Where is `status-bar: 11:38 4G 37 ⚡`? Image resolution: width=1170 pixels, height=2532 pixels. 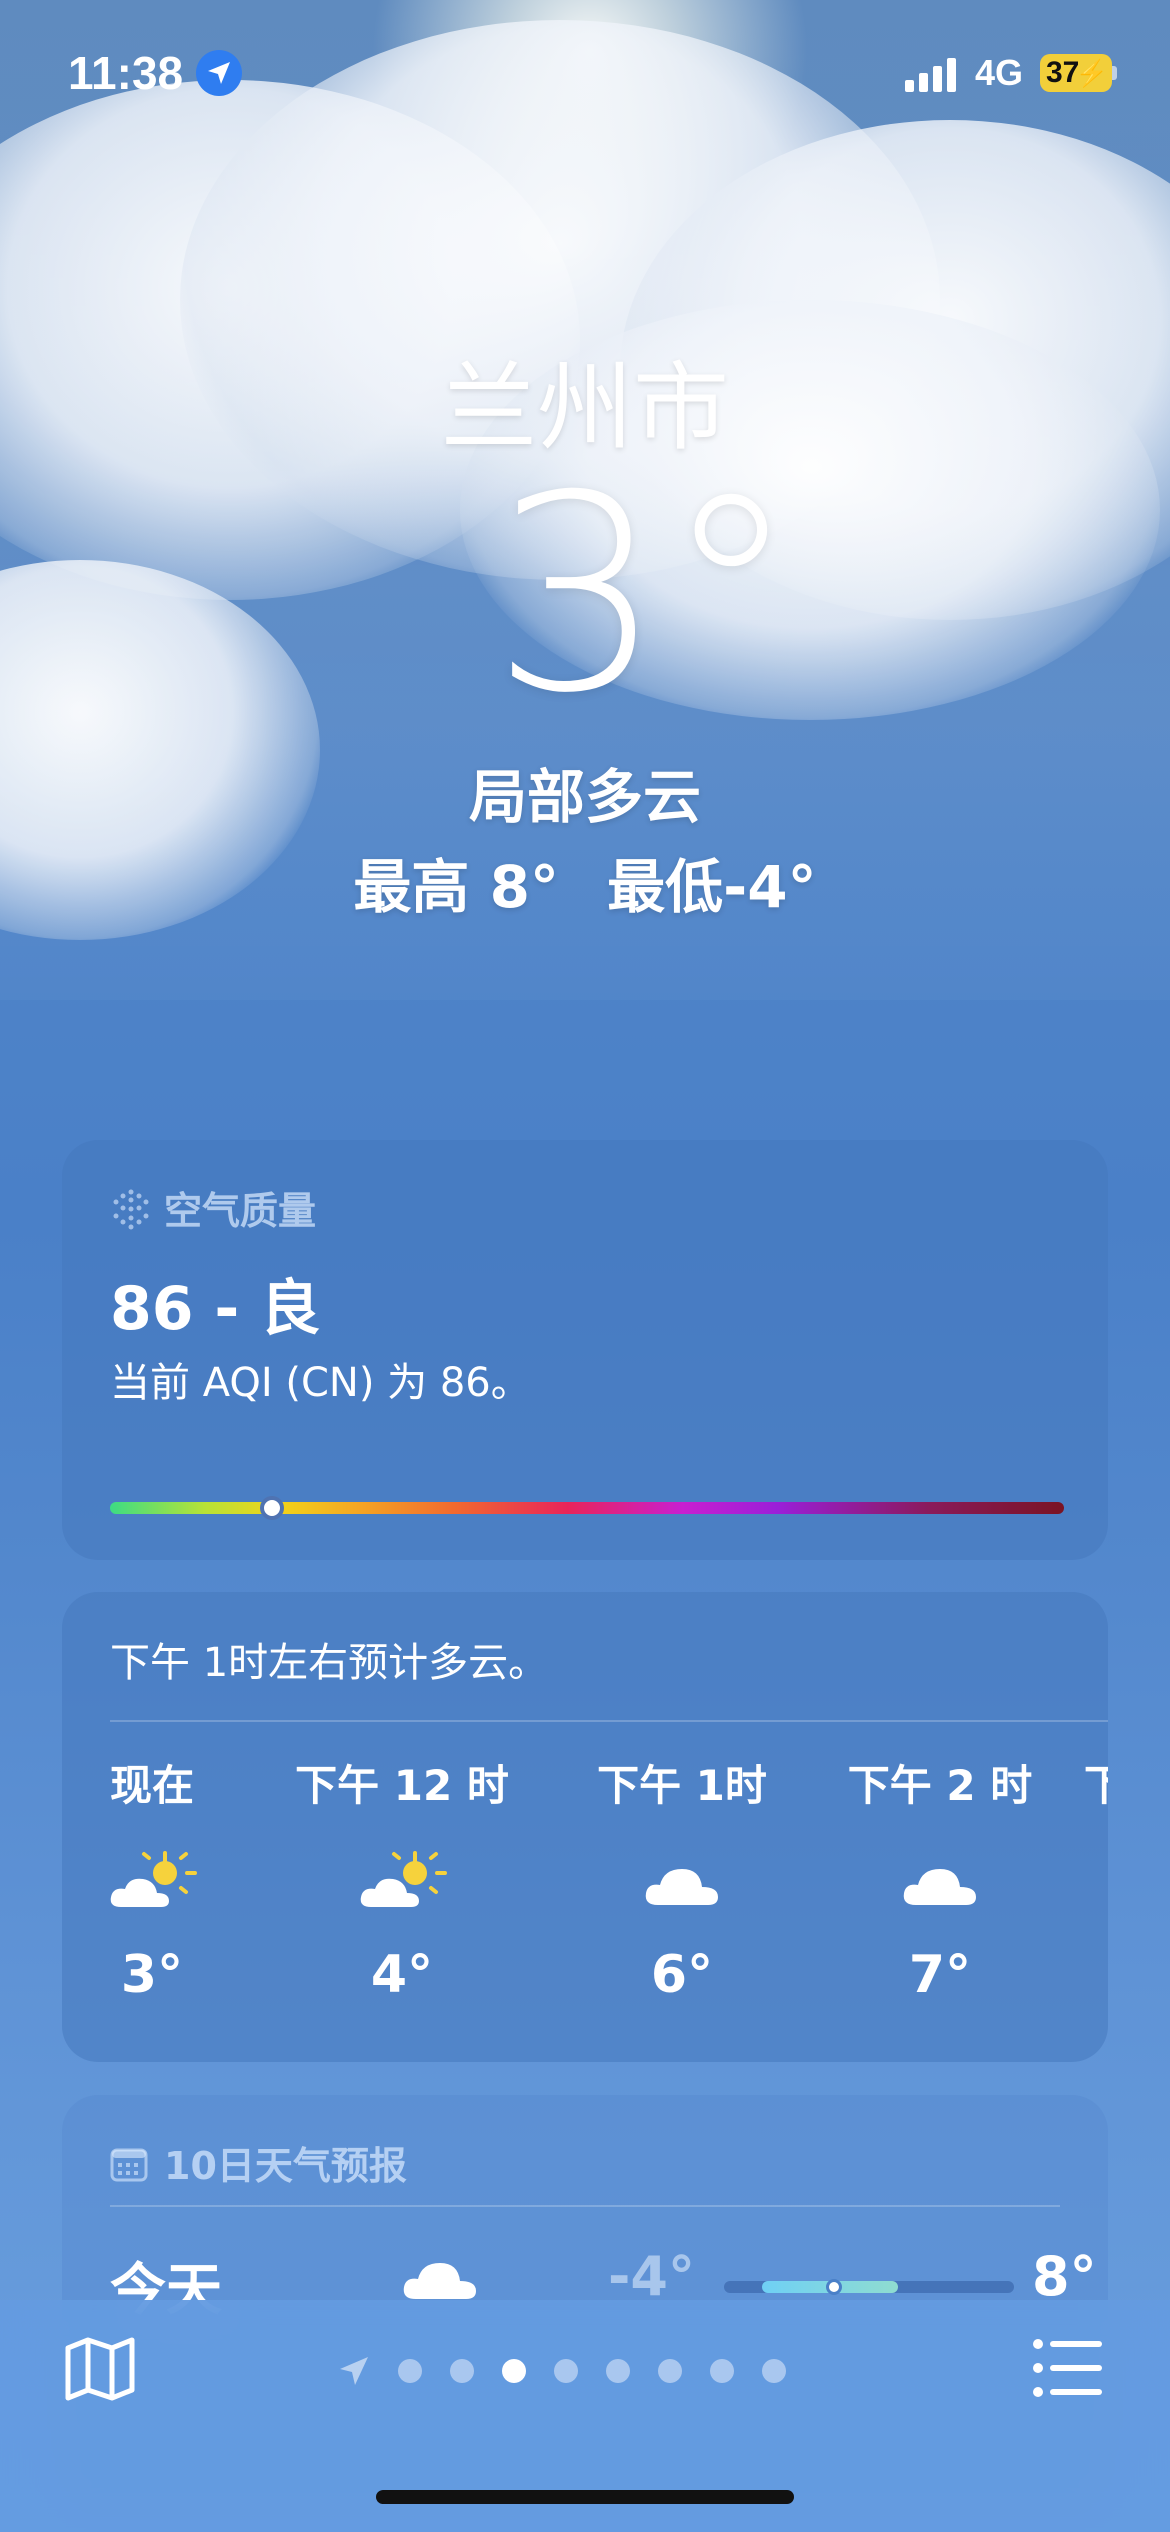
status-bar: 11:38 4G 37 ⚡ is located at coordinates (585, 75).